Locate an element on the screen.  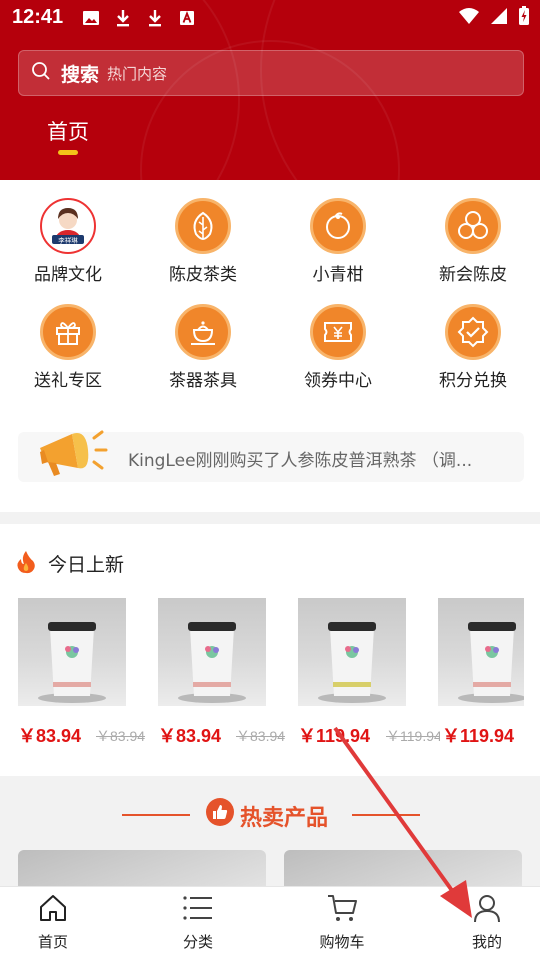
search-label: 搜索 is located at coordinates (80, 74).